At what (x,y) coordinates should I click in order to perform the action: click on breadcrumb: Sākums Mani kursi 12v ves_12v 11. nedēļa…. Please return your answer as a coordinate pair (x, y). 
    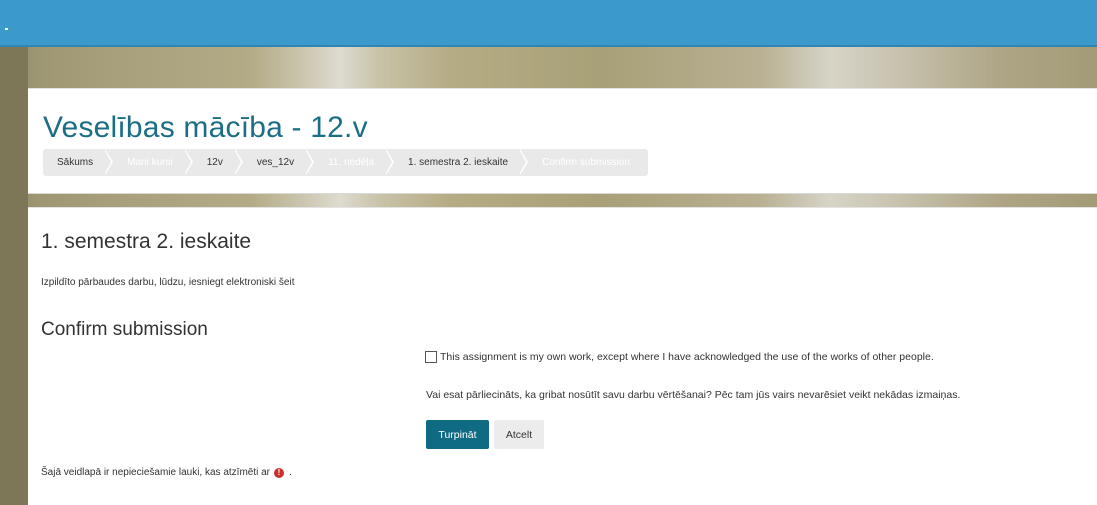
    Looking at the image, I should click on (345, 162).